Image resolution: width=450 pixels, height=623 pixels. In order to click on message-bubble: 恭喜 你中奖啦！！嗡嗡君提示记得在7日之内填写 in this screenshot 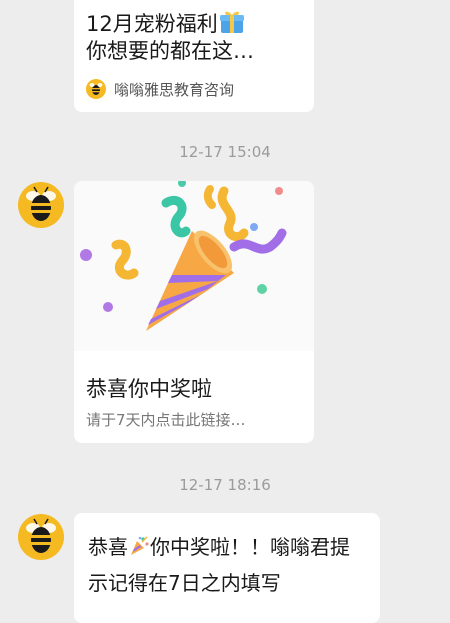, I will do `click(227, 568)`.